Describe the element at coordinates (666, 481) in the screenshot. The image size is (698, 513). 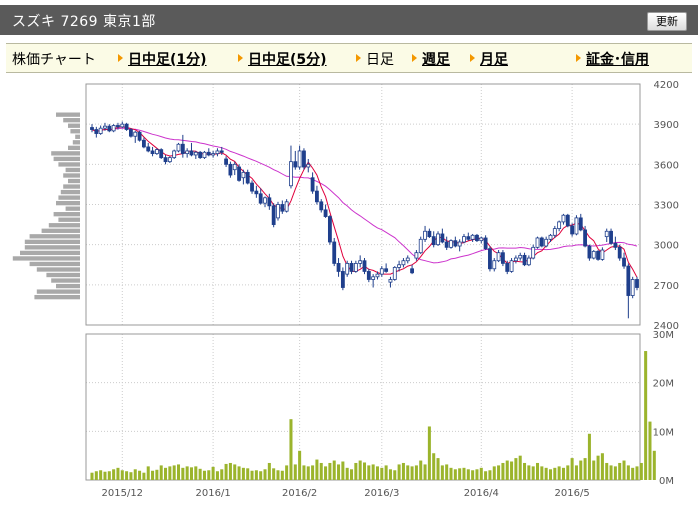
I see `volume-tick-label: 0M` at that location.